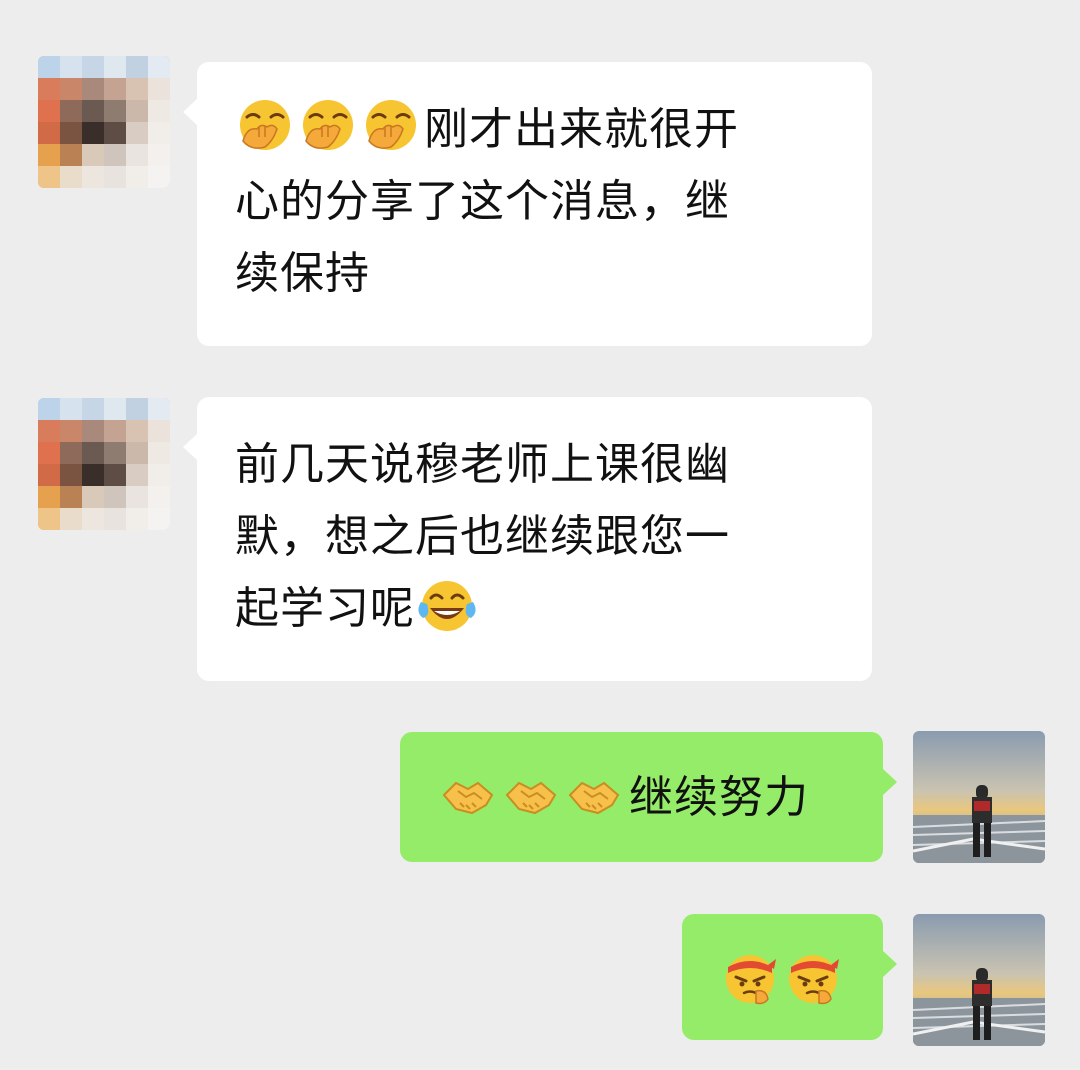 This screenshot has height=1070, width=1080. I want to click on message-bubble-outgoing-1: 继续努力, so click(648, 797).